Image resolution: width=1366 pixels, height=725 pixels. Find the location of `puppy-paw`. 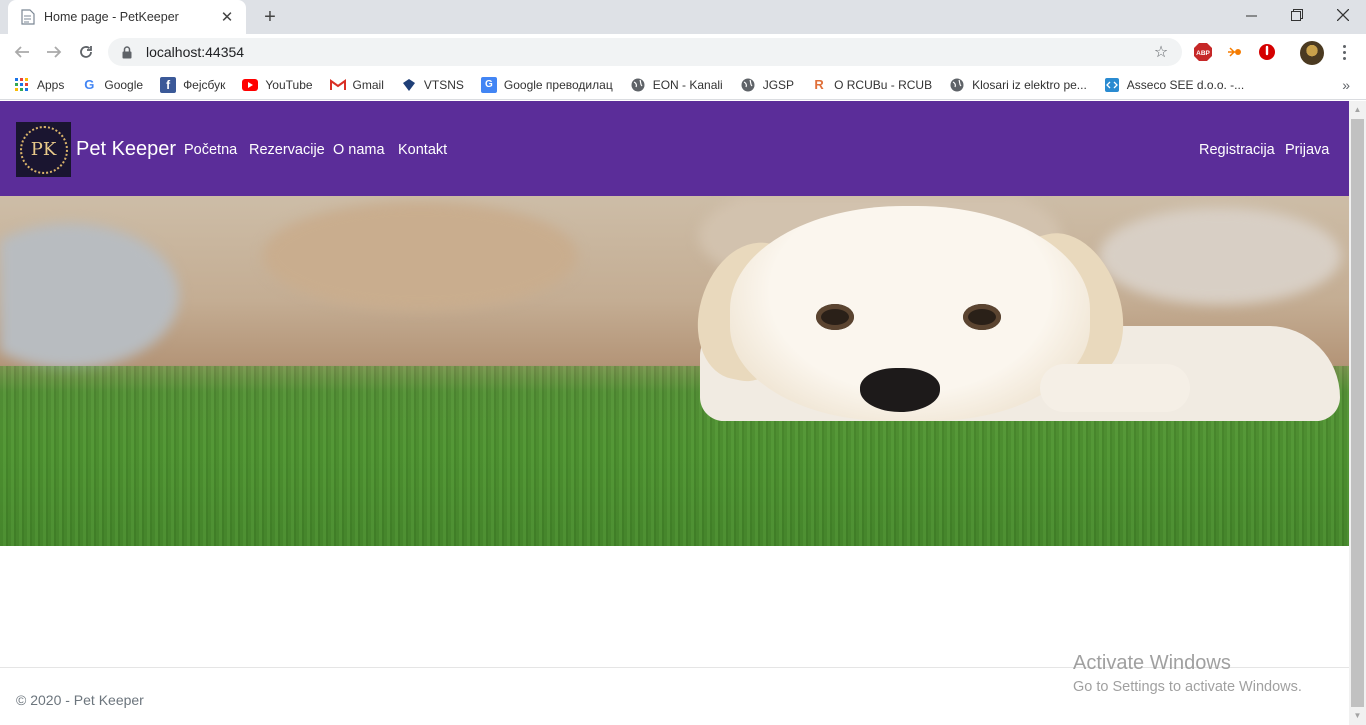

puppy-paw is located at coordinates (1115, 388).